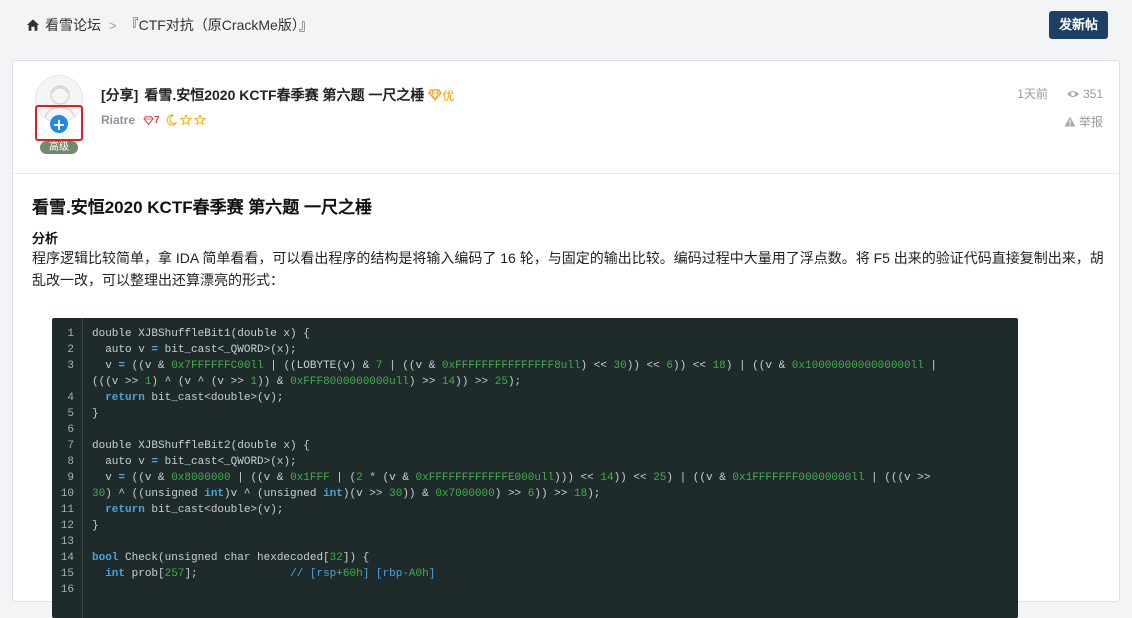 This screenshot has height=618, width=1132. I want to click on level-badge: 高级, so click(59, 147).